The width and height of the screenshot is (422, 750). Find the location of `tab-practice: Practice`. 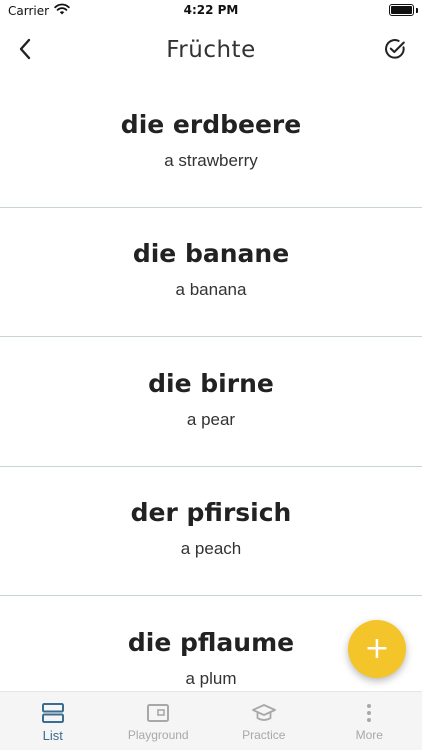

tab-practice: Practice is located at coordinates (264, 721).